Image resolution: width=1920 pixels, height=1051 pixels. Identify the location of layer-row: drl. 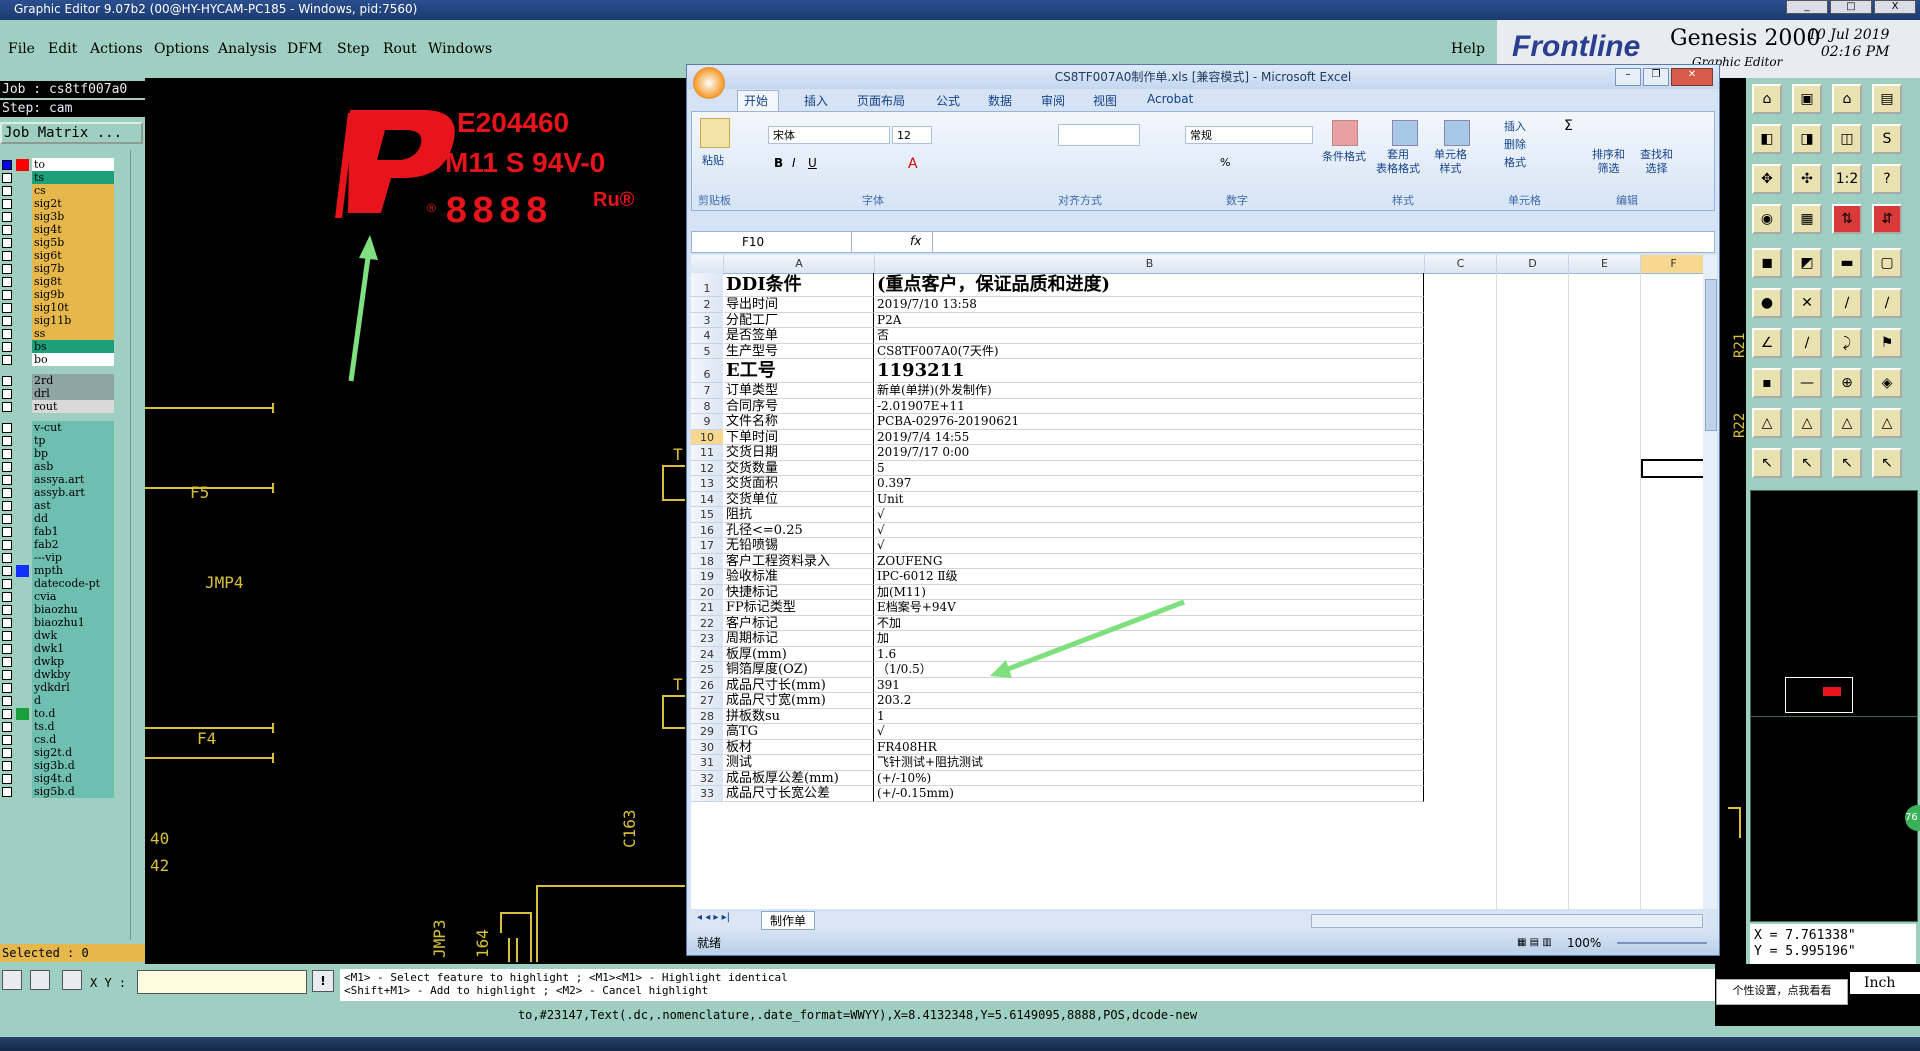
(59, 394).